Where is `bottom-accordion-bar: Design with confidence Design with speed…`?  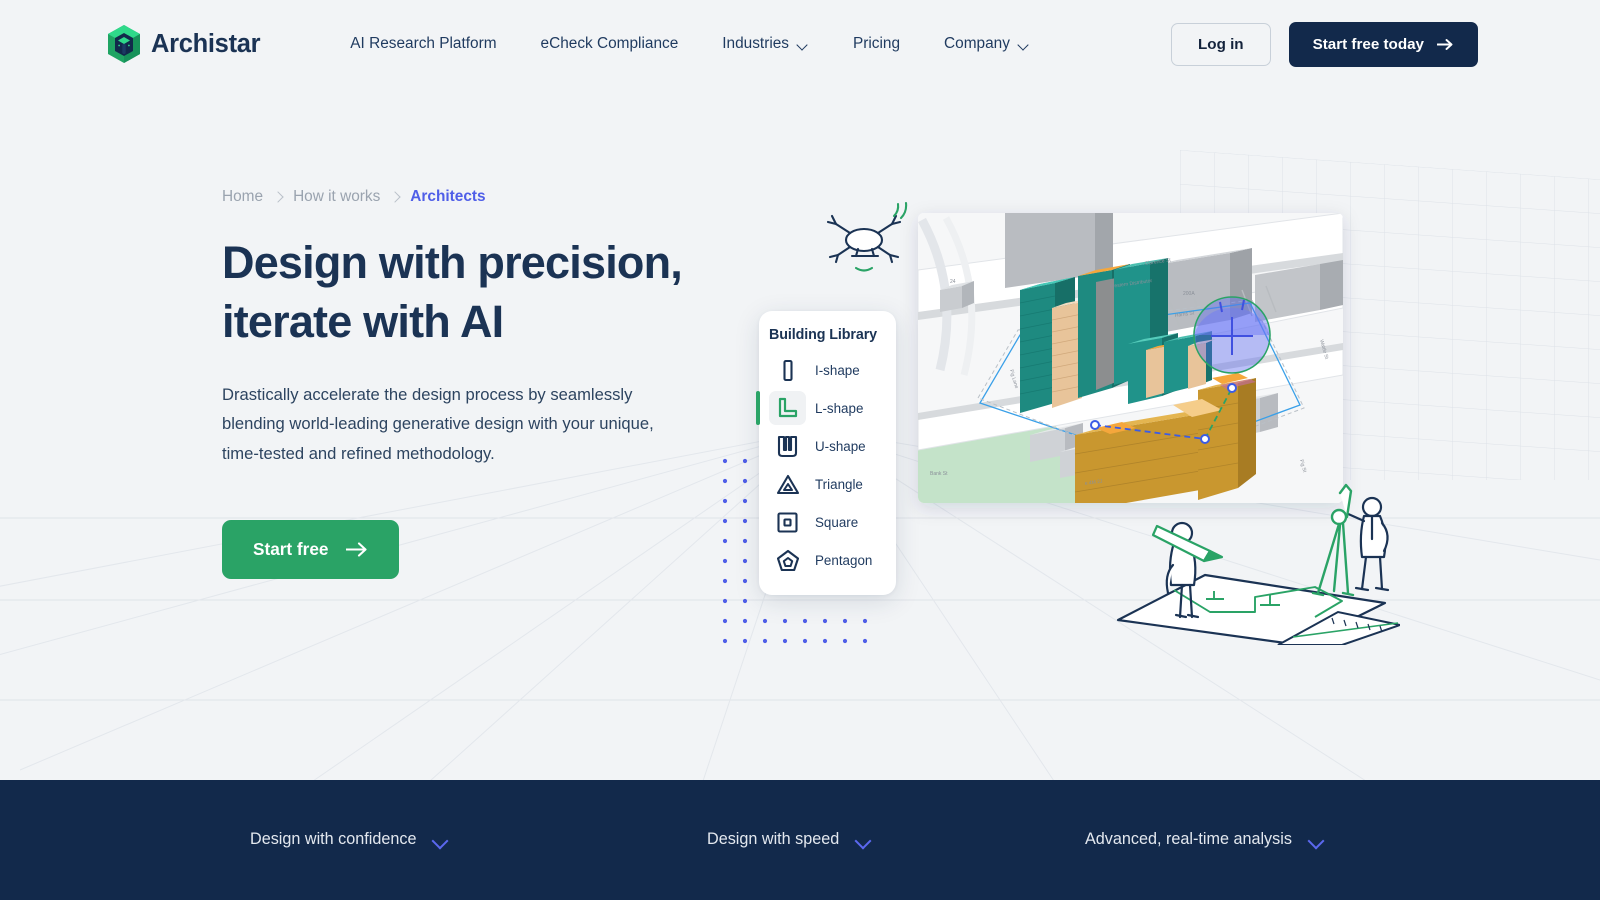 bottom-accordion-bar: Design with confidence Design with speed… is located at coordinates (800, 840).